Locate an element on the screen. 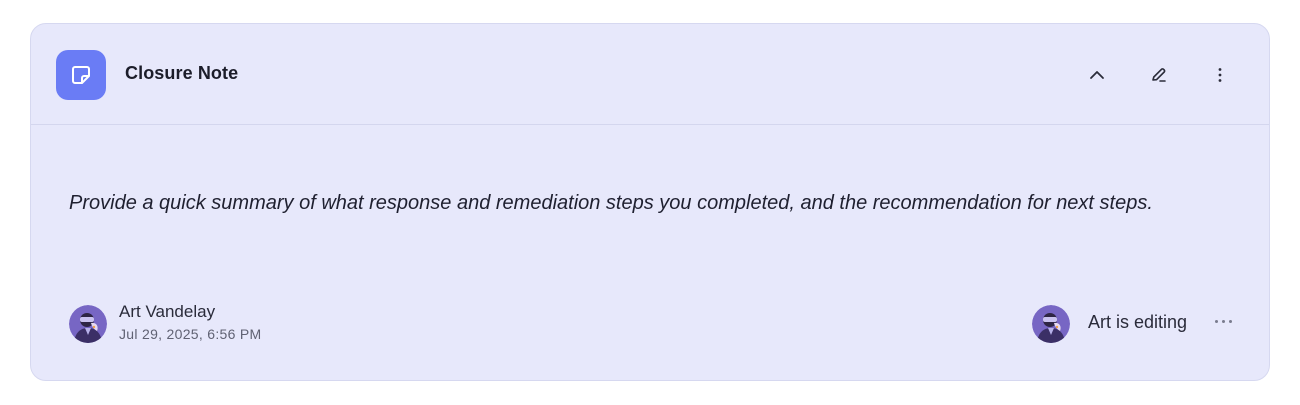  author-name: Art Vandelay is located at coordinates (167, 311).